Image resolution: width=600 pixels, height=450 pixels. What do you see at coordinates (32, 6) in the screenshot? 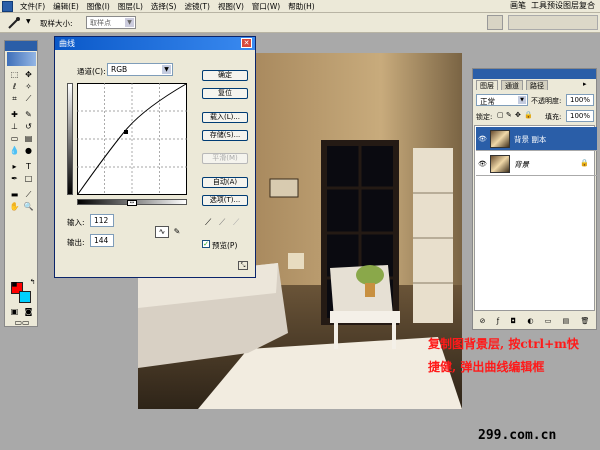
I see `menu-file: 文件(F)` at bounding box center [32, 6].